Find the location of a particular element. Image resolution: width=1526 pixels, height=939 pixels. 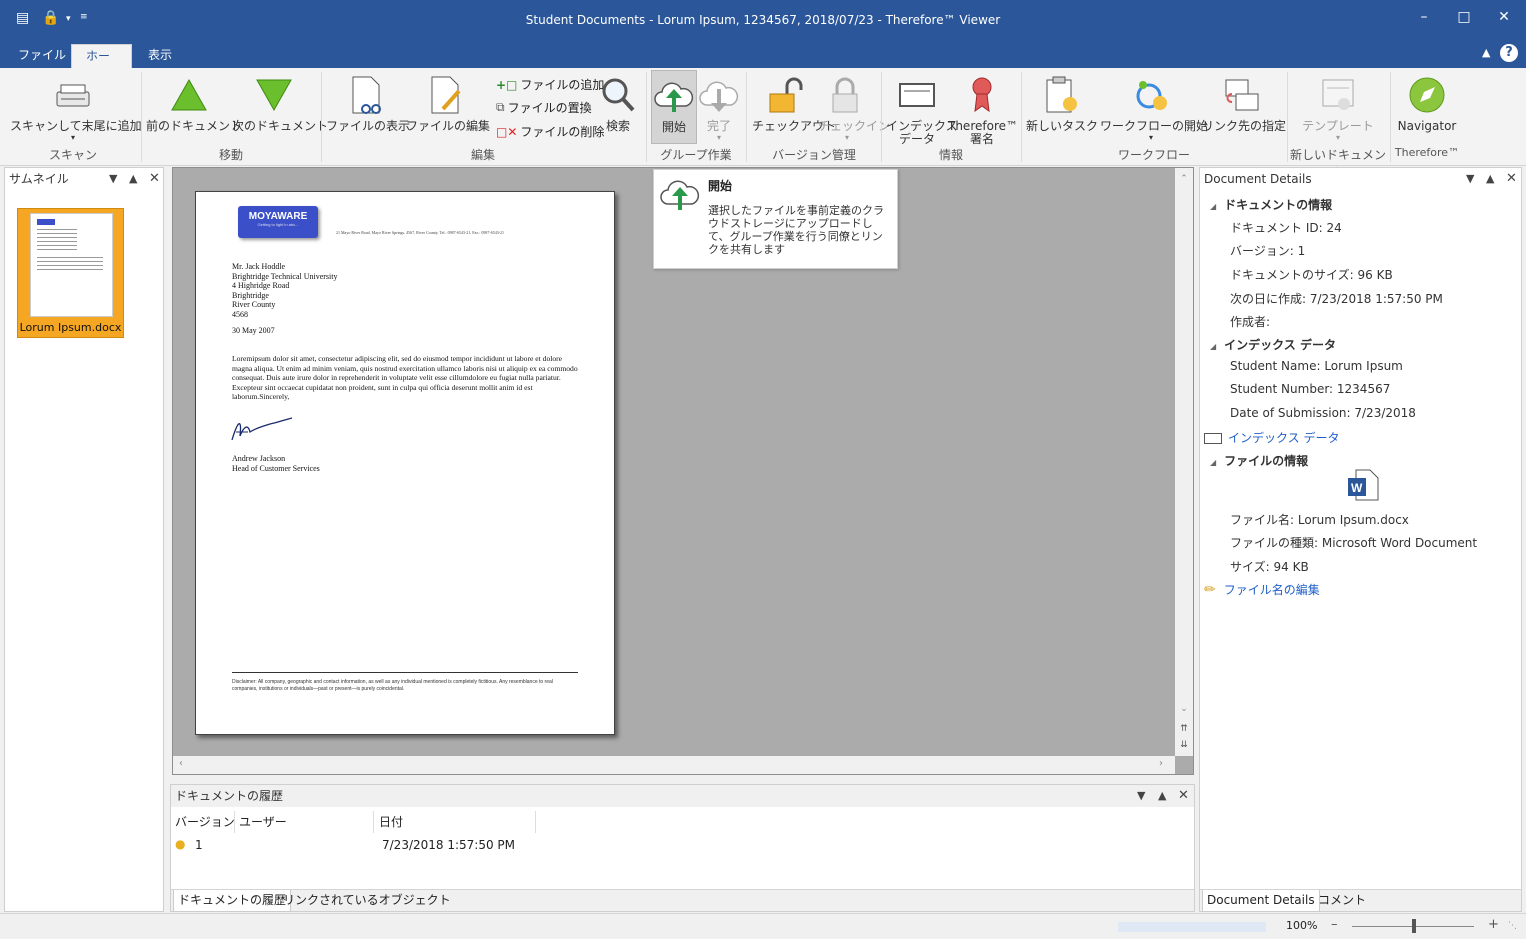

table-row: ● 1 7/23/2018 1:57:50 PM is located at coordinates (682, 846).